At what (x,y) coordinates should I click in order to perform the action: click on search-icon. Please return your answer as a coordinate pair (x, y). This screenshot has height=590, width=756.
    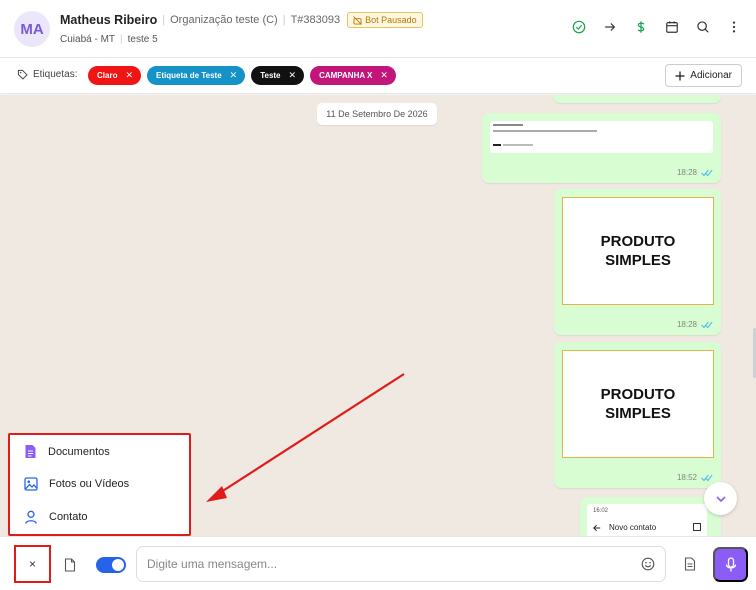
    Looking at the image, I should click on (702, 26).